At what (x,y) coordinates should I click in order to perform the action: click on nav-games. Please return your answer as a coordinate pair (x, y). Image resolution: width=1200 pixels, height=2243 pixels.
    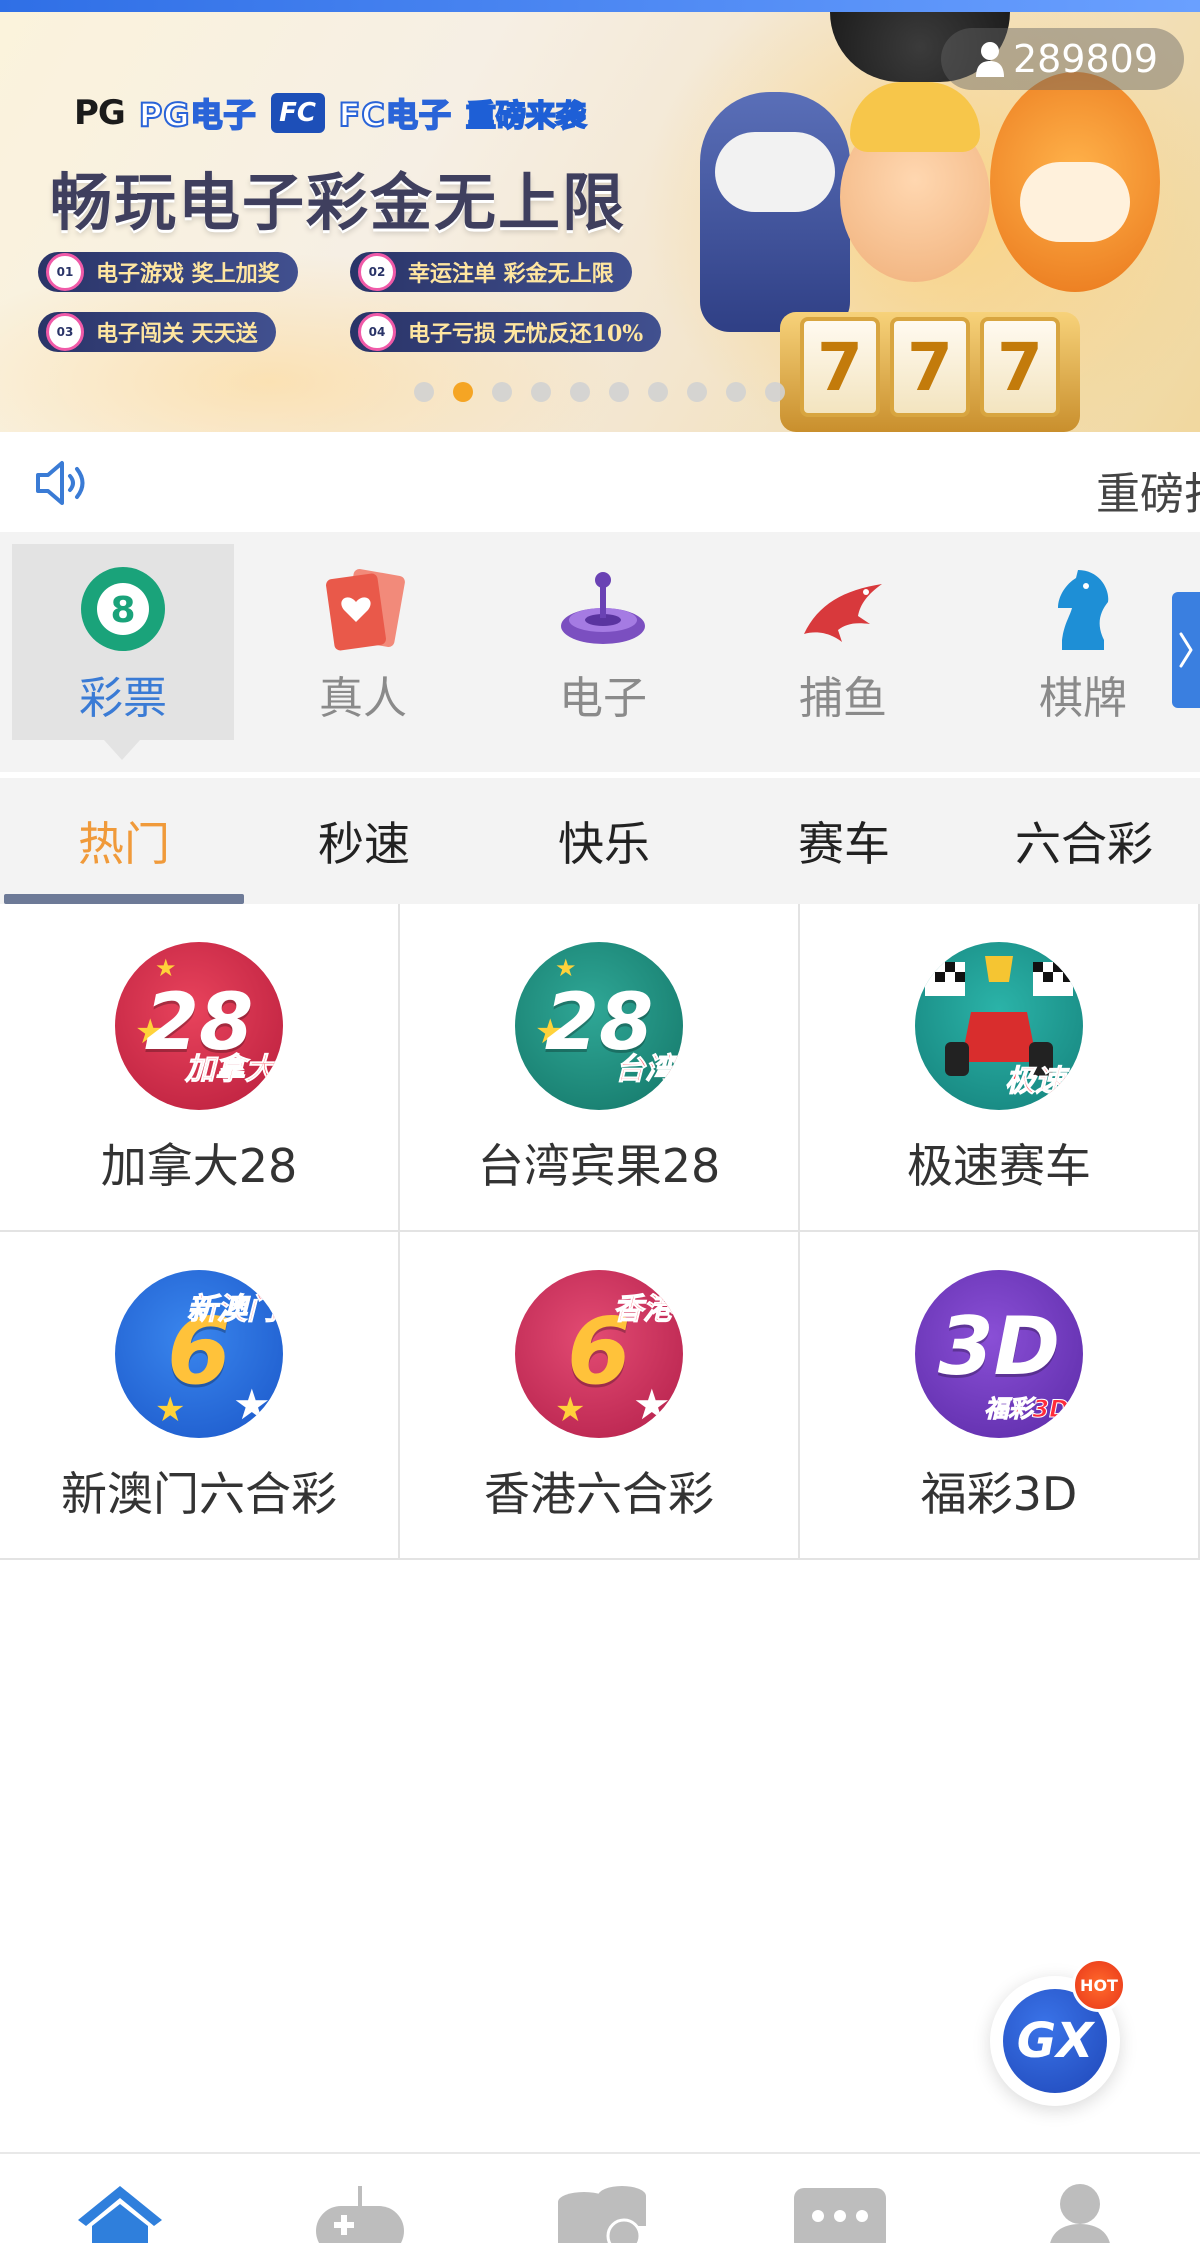
    Looking at the image, I should click on (360, 2212).